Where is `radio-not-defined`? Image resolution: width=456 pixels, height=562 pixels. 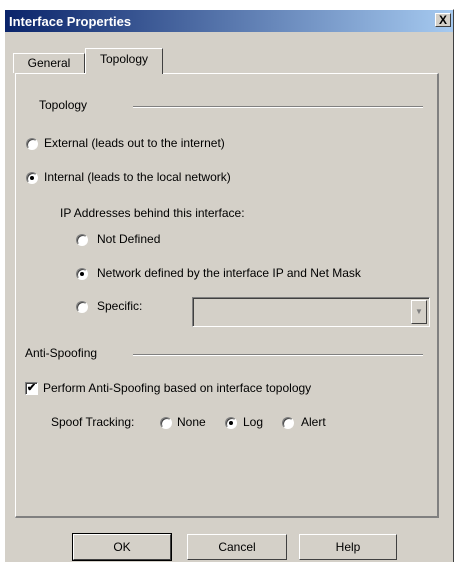 radio-not-defined is located at coordinates (82, 240).